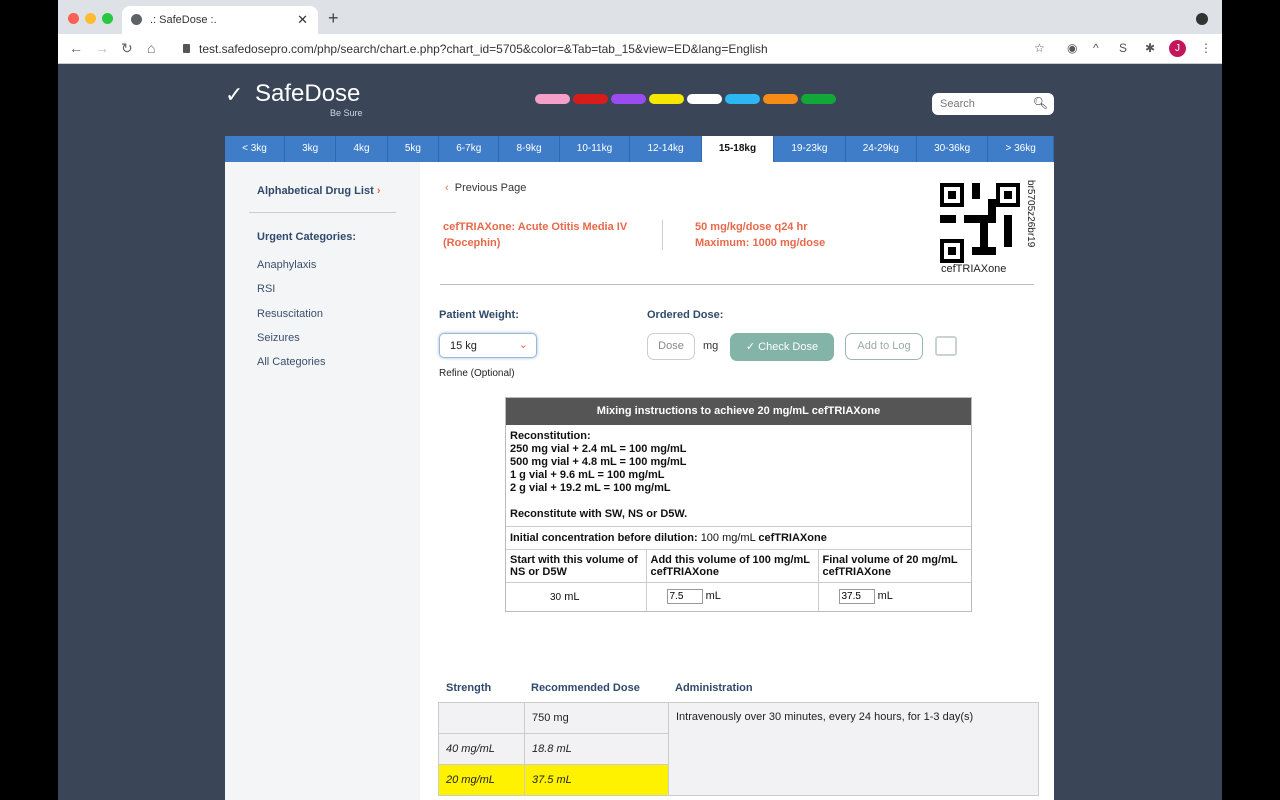 The height and width of the screenshot is (800, 1280). What do you see at coordinates (286, 265) in the screenshot?
I see `sidebar-item-anaphylaxis: Anaphylaxis` at bounding box center [286, 265].